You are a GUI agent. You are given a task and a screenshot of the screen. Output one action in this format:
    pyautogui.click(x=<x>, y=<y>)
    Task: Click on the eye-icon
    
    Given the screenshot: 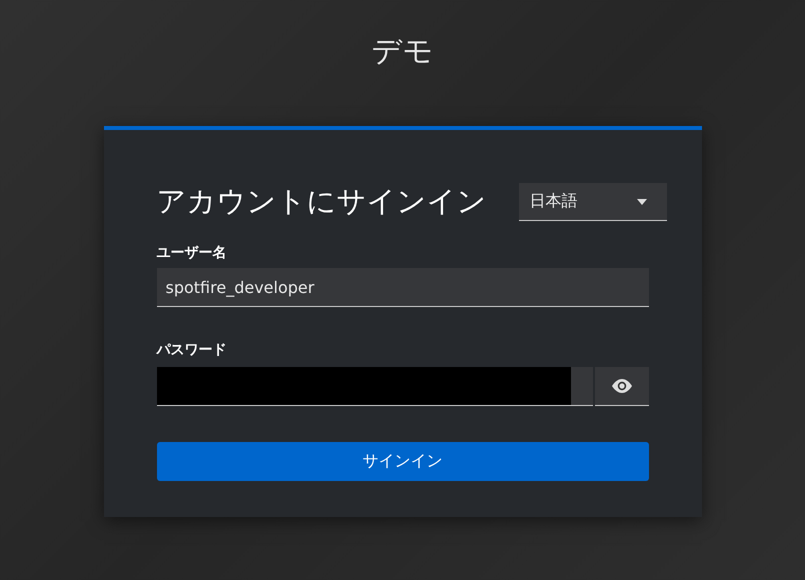 What is the action you would take?
    pyautogui.click(x=621, y=386)
    